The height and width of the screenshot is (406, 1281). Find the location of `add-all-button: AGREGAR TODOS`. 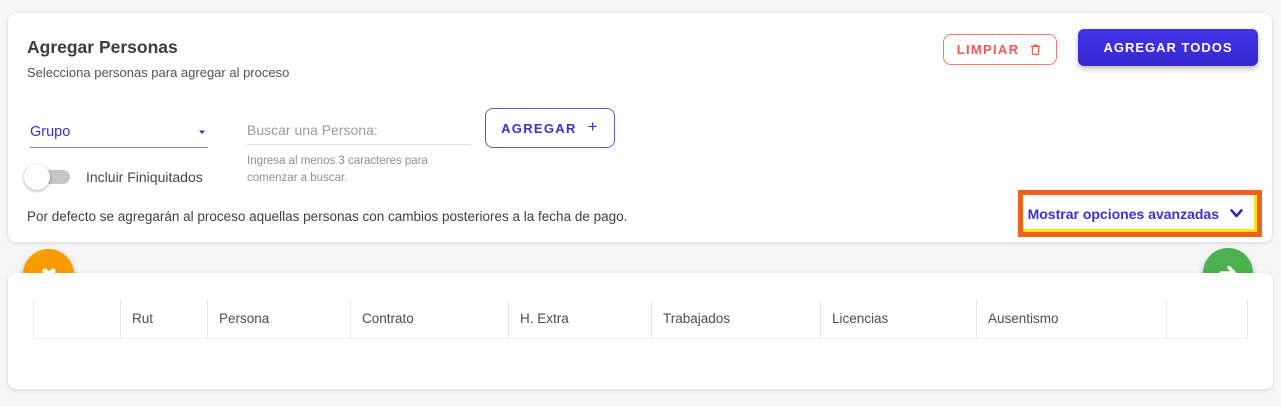

add-all-button: AGREGAR TODOS is located at coordinates (1168, 47).